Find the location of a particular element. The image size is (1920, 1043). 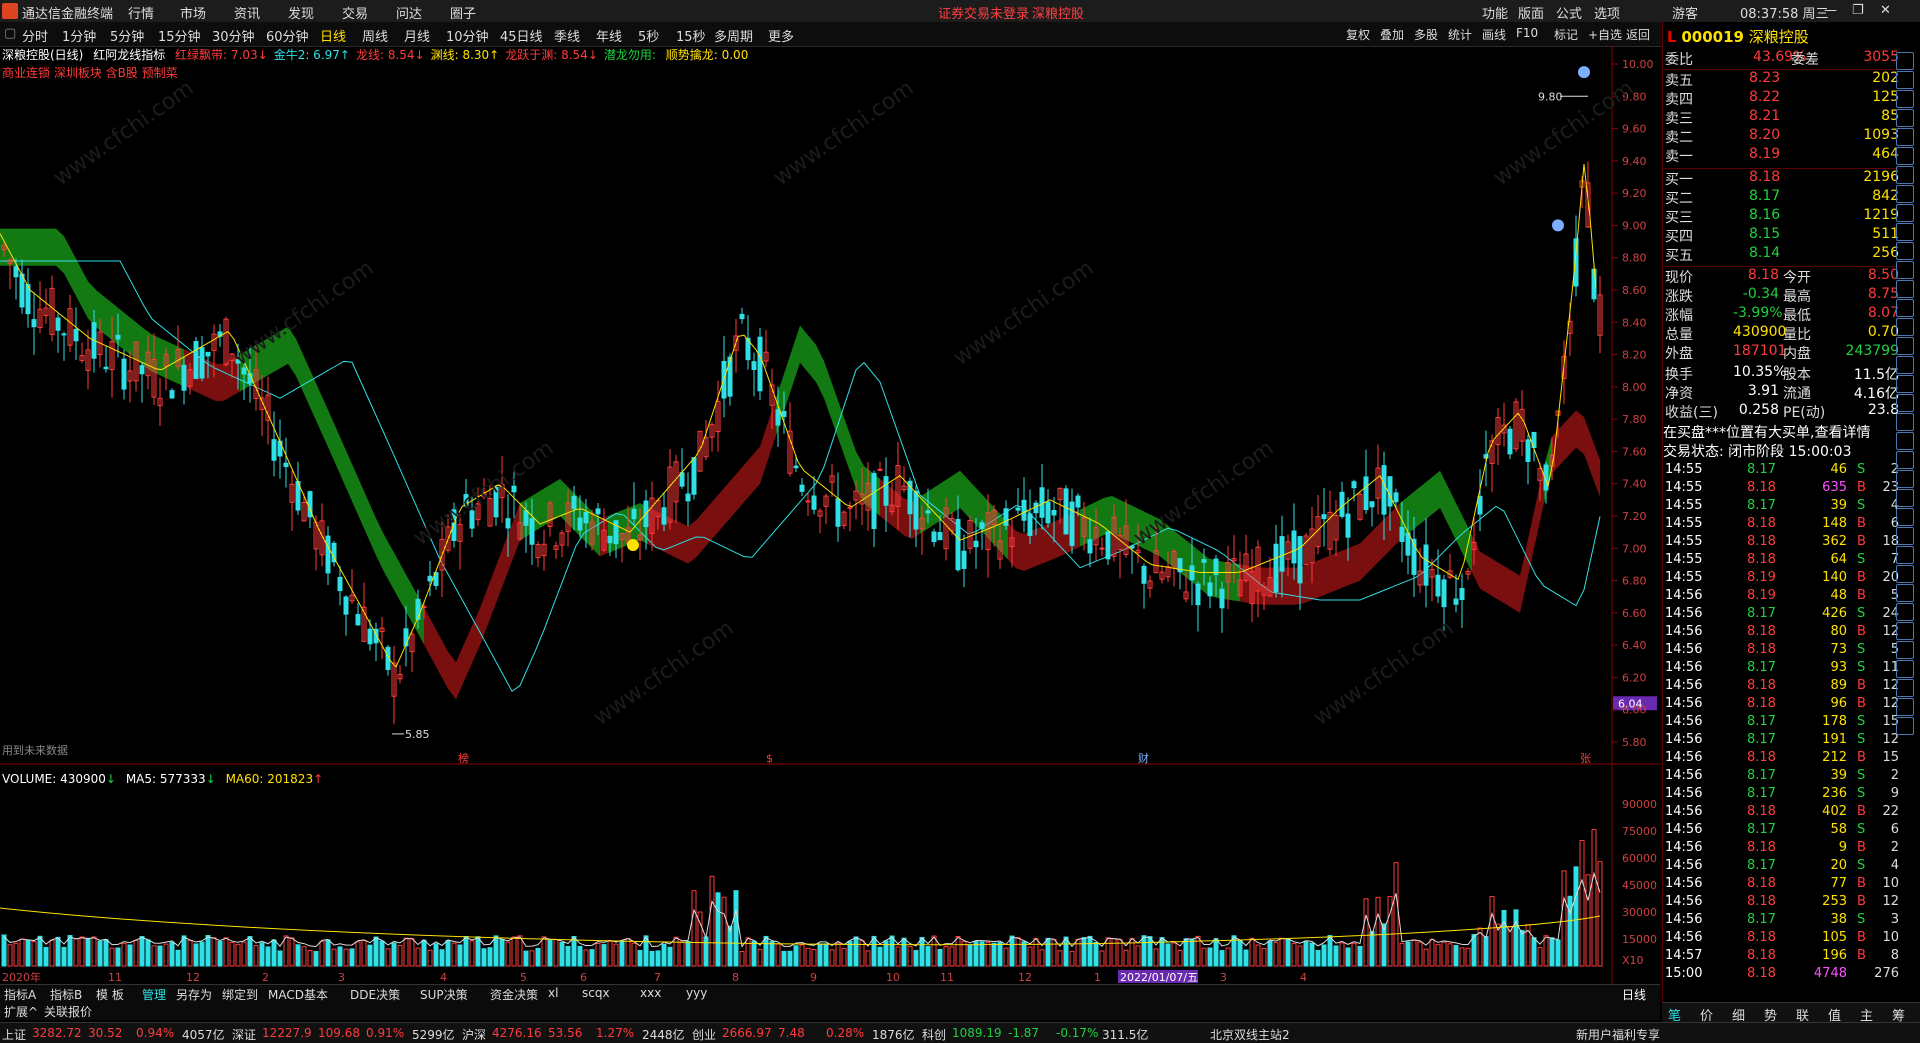

minimize-icon: — is located at coordinates (1830, 10).